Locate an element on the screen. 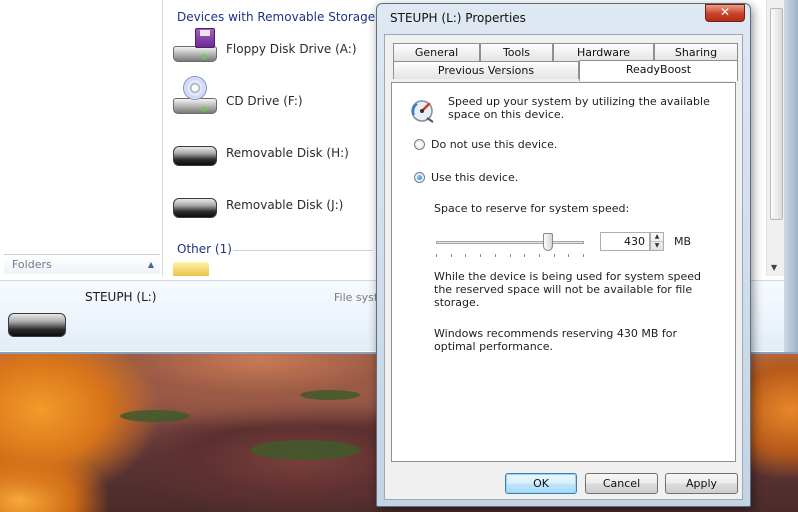 This screenshot has width=798, height=512. folders-label: Folders is located at coordinates (32, 264).